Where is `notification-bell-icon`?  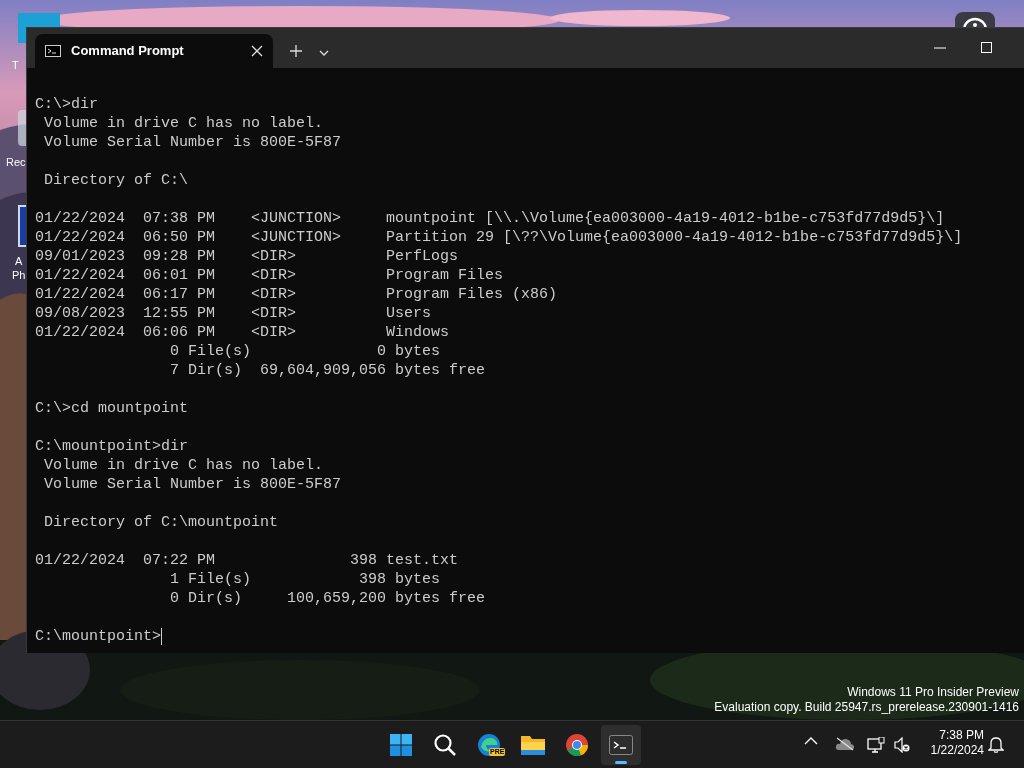 notification-bell-icon is located at coordinates (996, 744).